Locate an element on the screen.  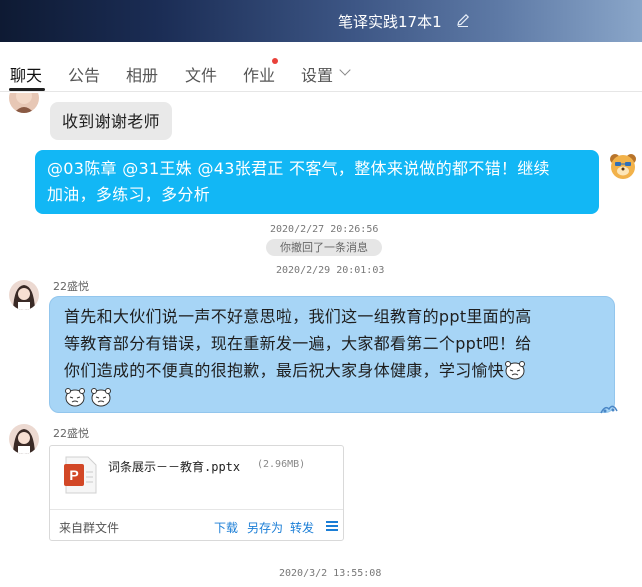
forward-link: 转发 is located at coordinates (302, 527).